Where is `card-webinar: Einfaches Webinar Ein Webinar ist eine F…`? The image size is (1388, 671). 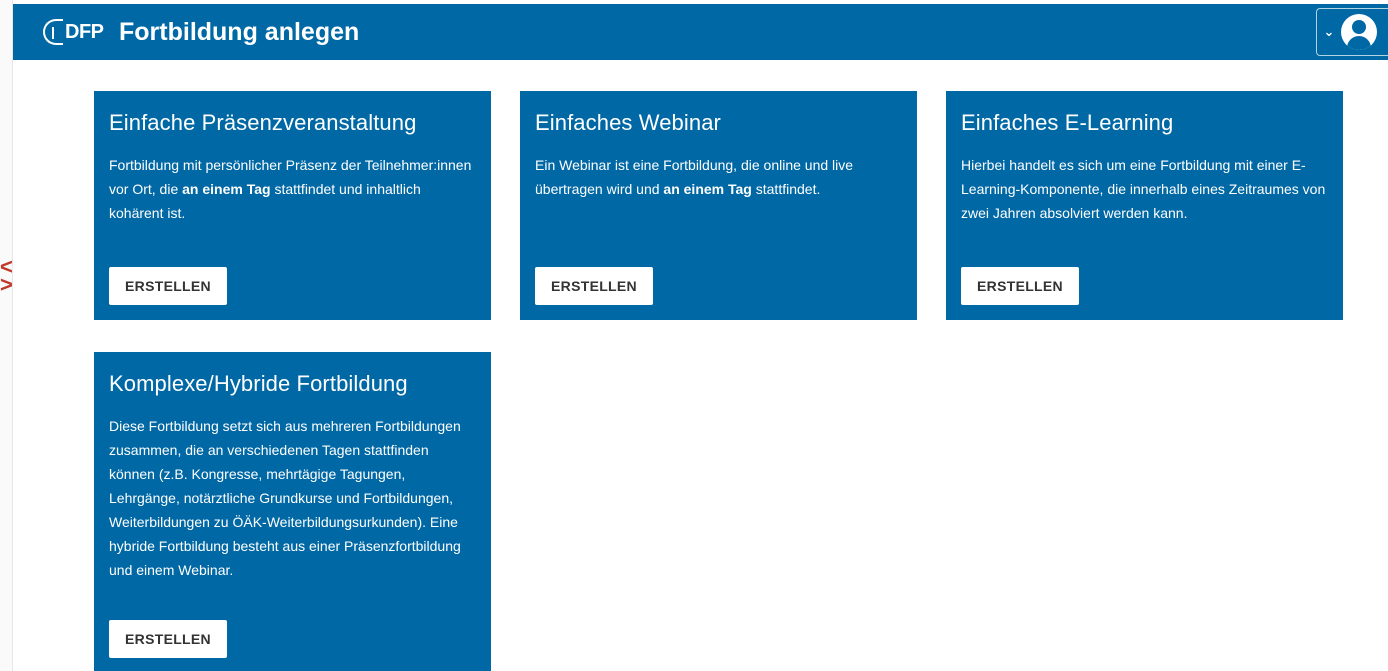 card-webinar: Einfaches Webinar Ein Webinar ist eine F… is located at coordinates (718, 205).